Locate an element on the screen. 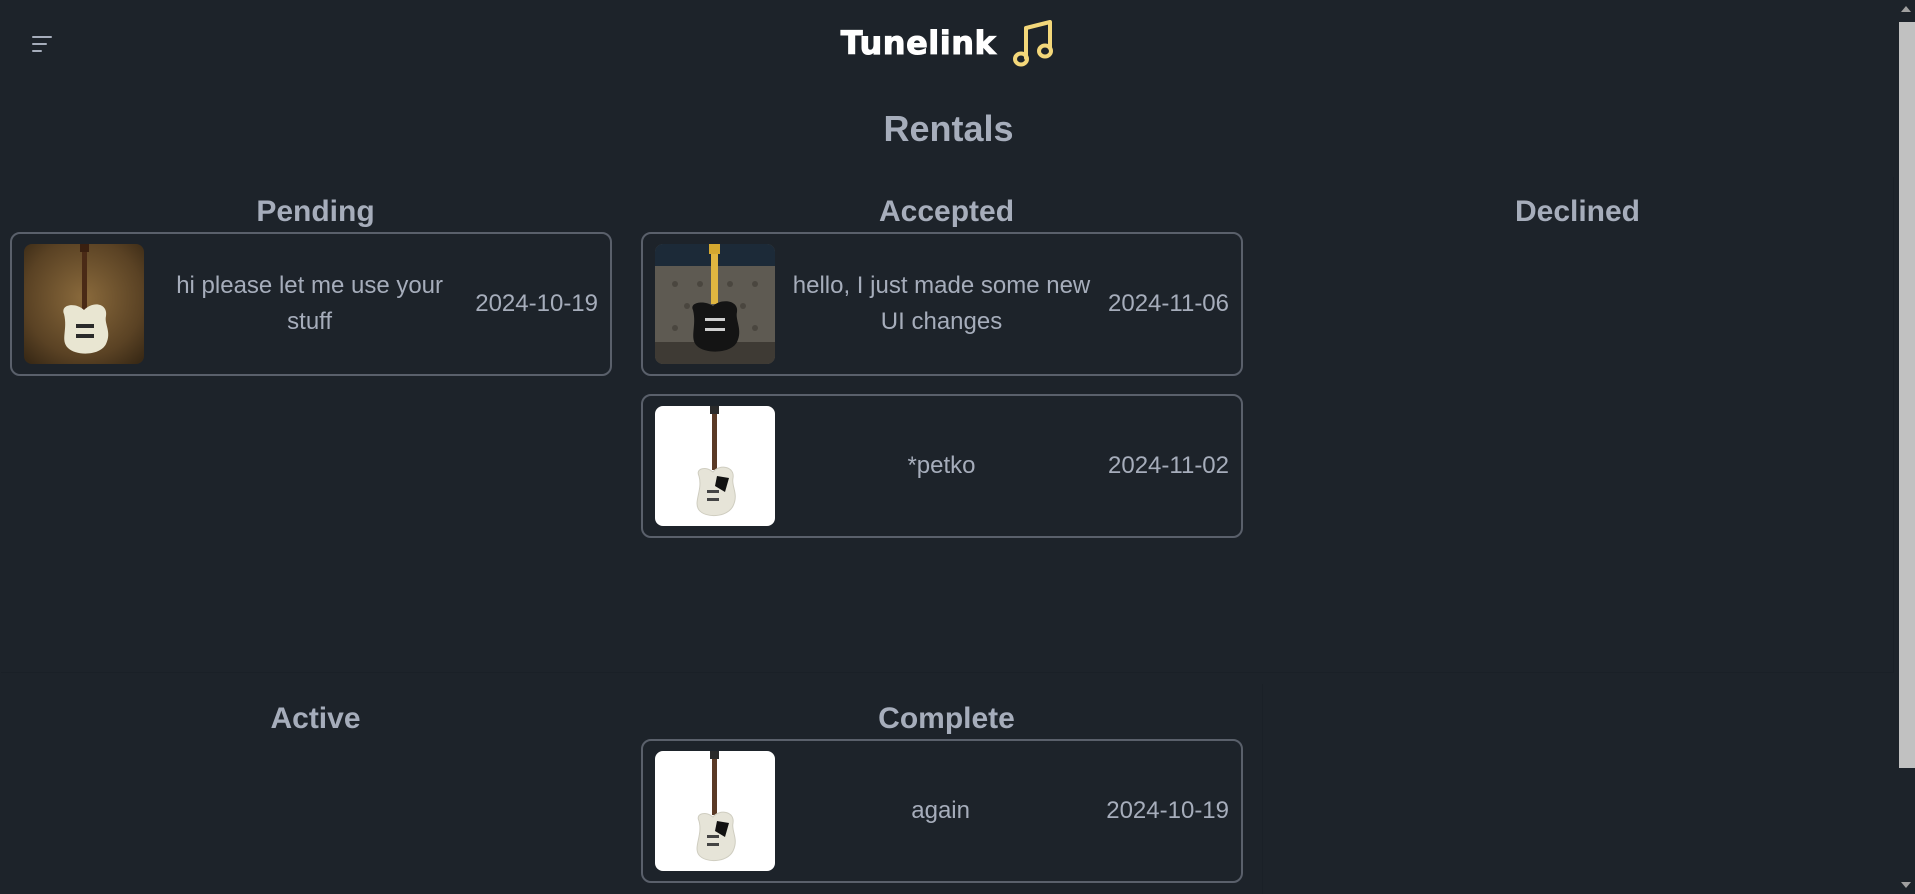  rental-message: hi please let me use your stuff is located at coordinates (310, 303).